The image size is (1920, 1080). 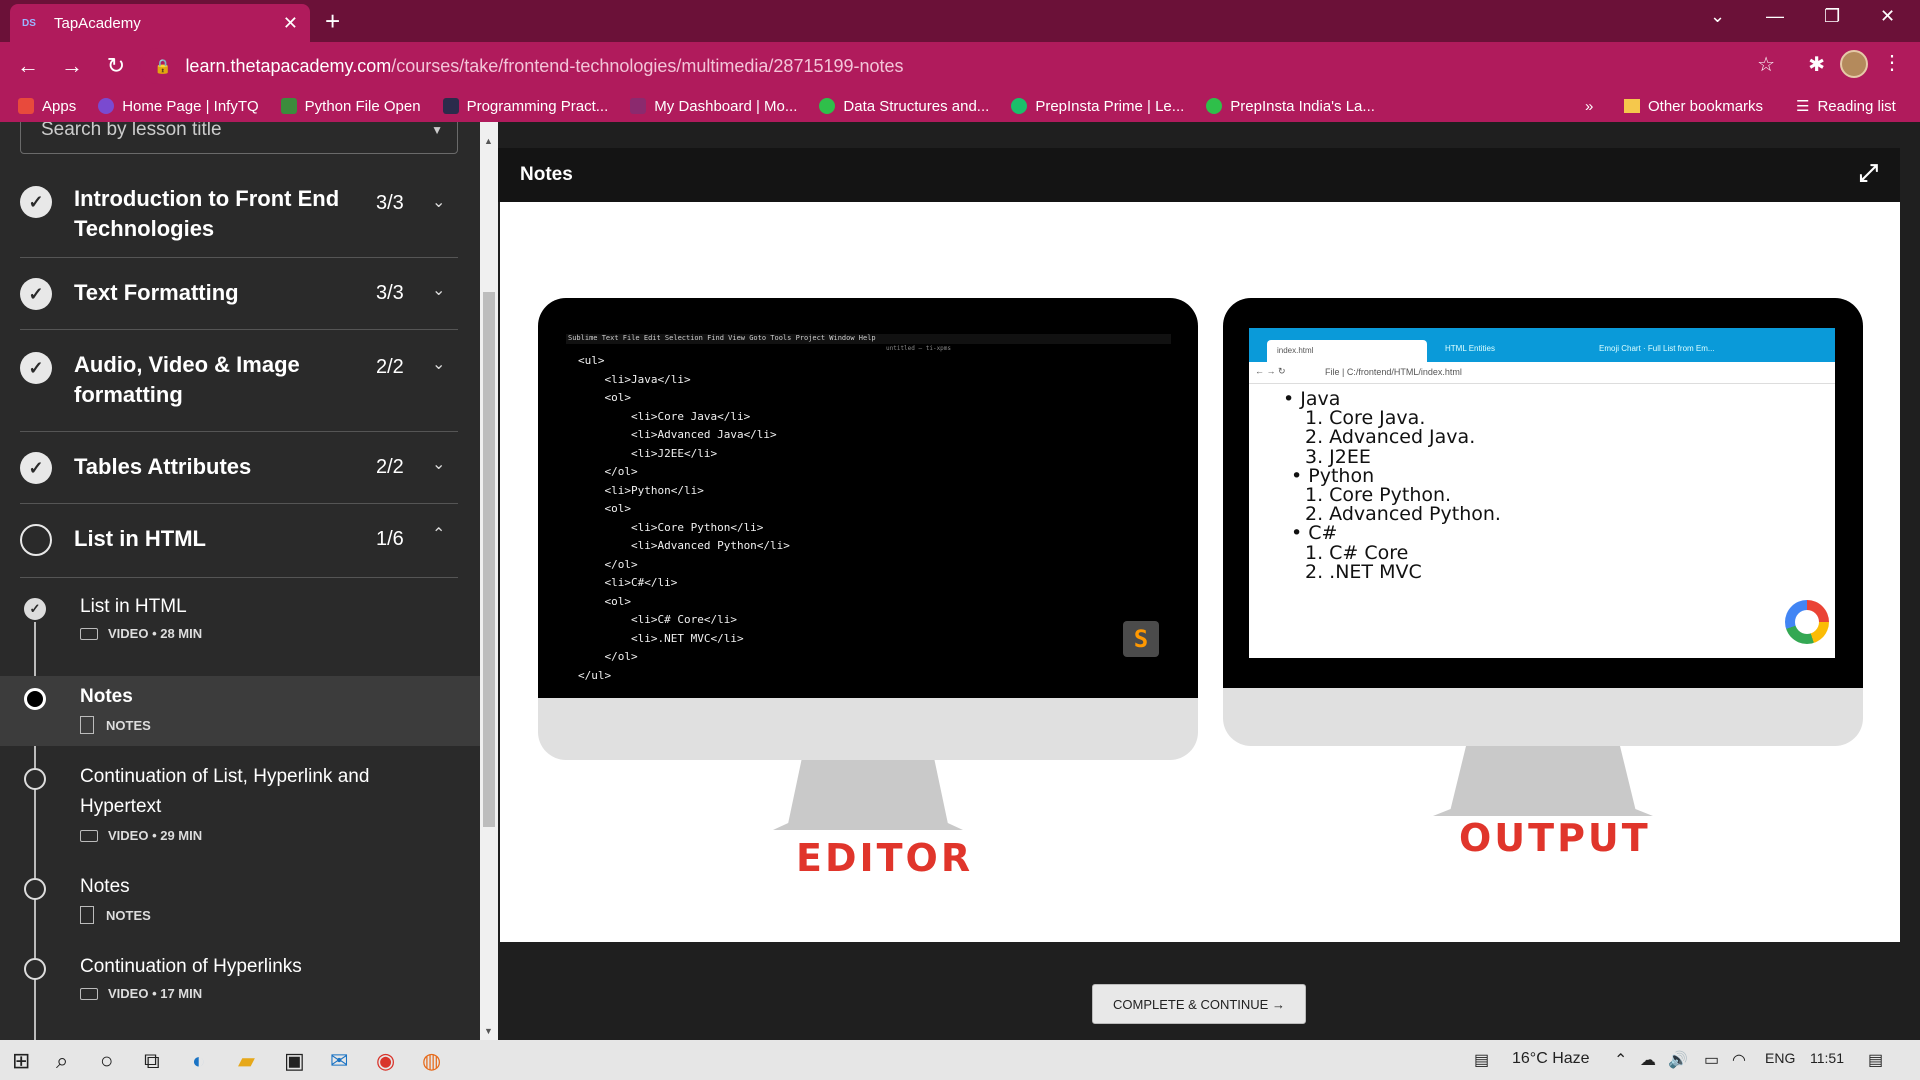 I want to click on lesson-title: Continuation of Hyperlinks, so click(x=191, y=966).